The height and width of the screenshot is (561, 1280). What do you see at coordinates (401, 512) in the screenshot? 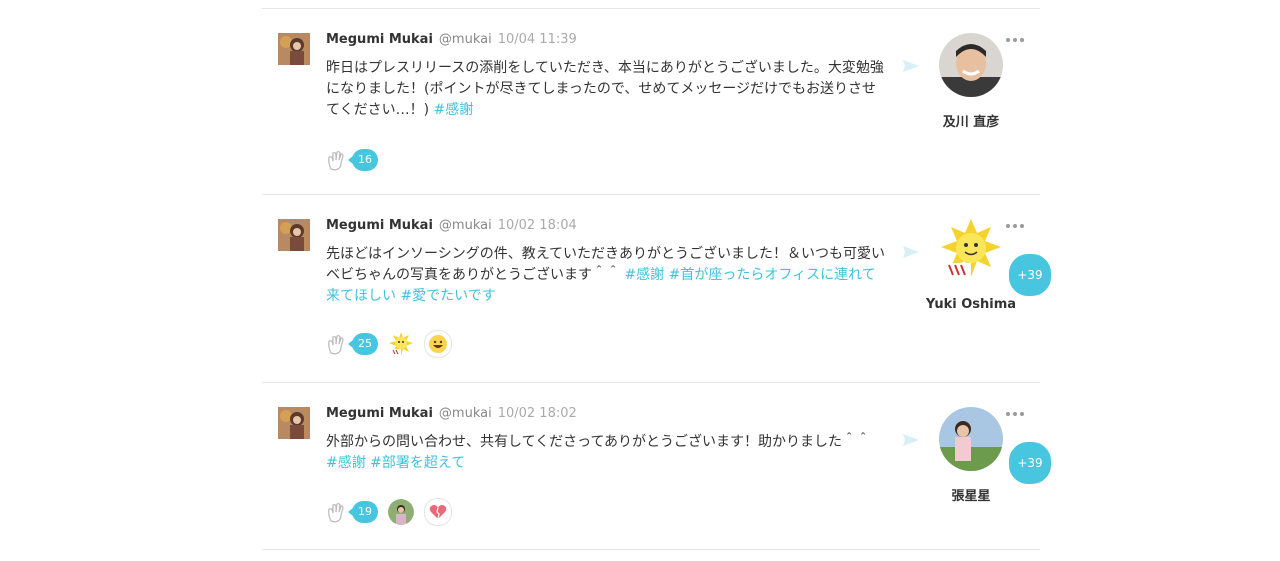
I see `user-photo` at bounding box center [401, 512].